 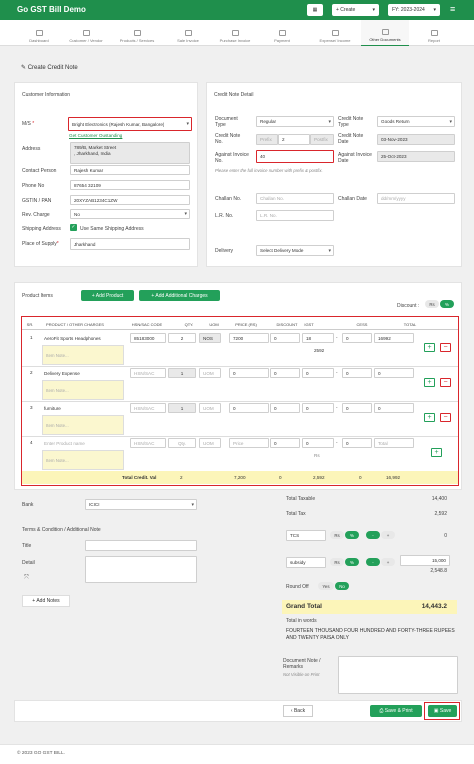 I want to click on tab-report: Report, so click(x=434, y=33).